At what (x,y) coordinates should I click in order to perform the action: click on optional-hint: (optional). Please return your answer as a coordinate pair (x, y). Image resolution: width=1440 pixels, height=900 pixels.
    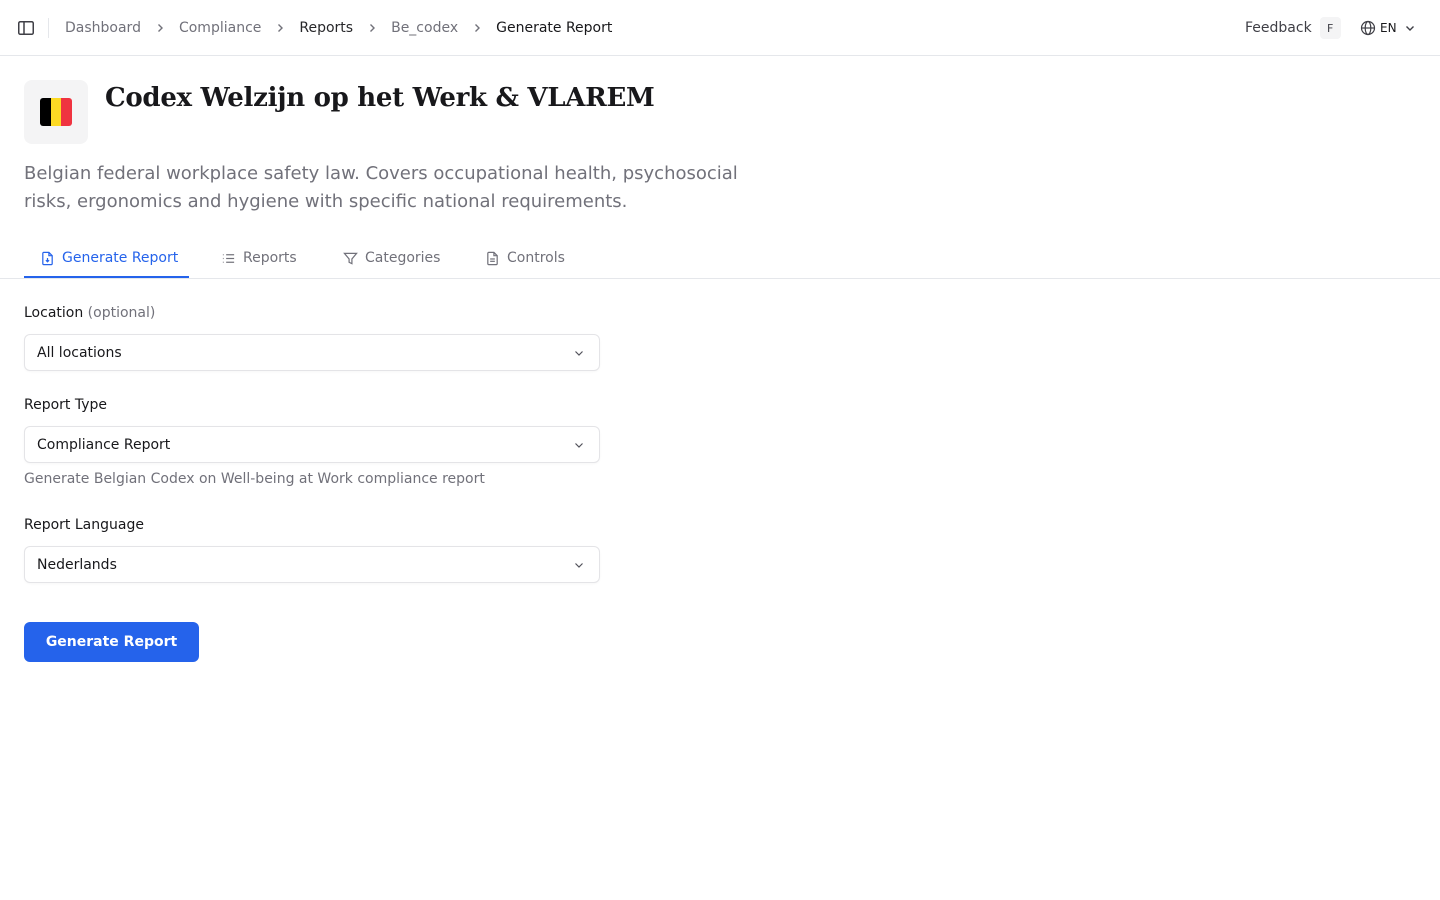
    Looking at the image, I should click on (121, 313).